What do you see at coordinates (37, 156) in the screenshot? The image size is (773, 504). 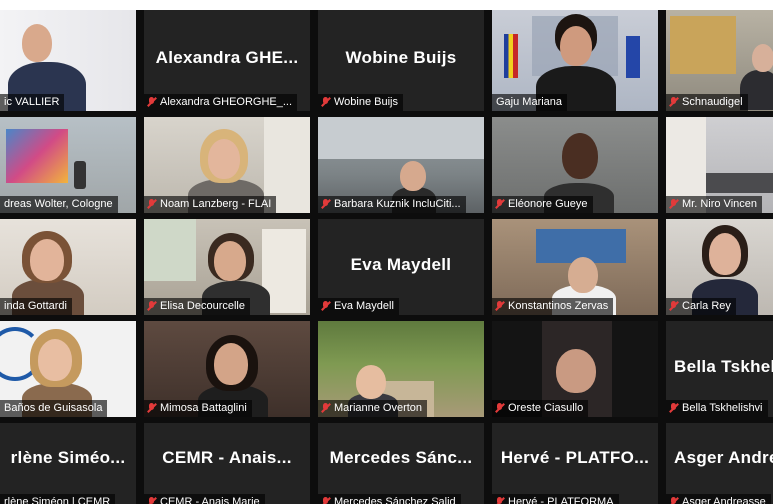 I see `wall-painting` at bounding box center [37, 156].